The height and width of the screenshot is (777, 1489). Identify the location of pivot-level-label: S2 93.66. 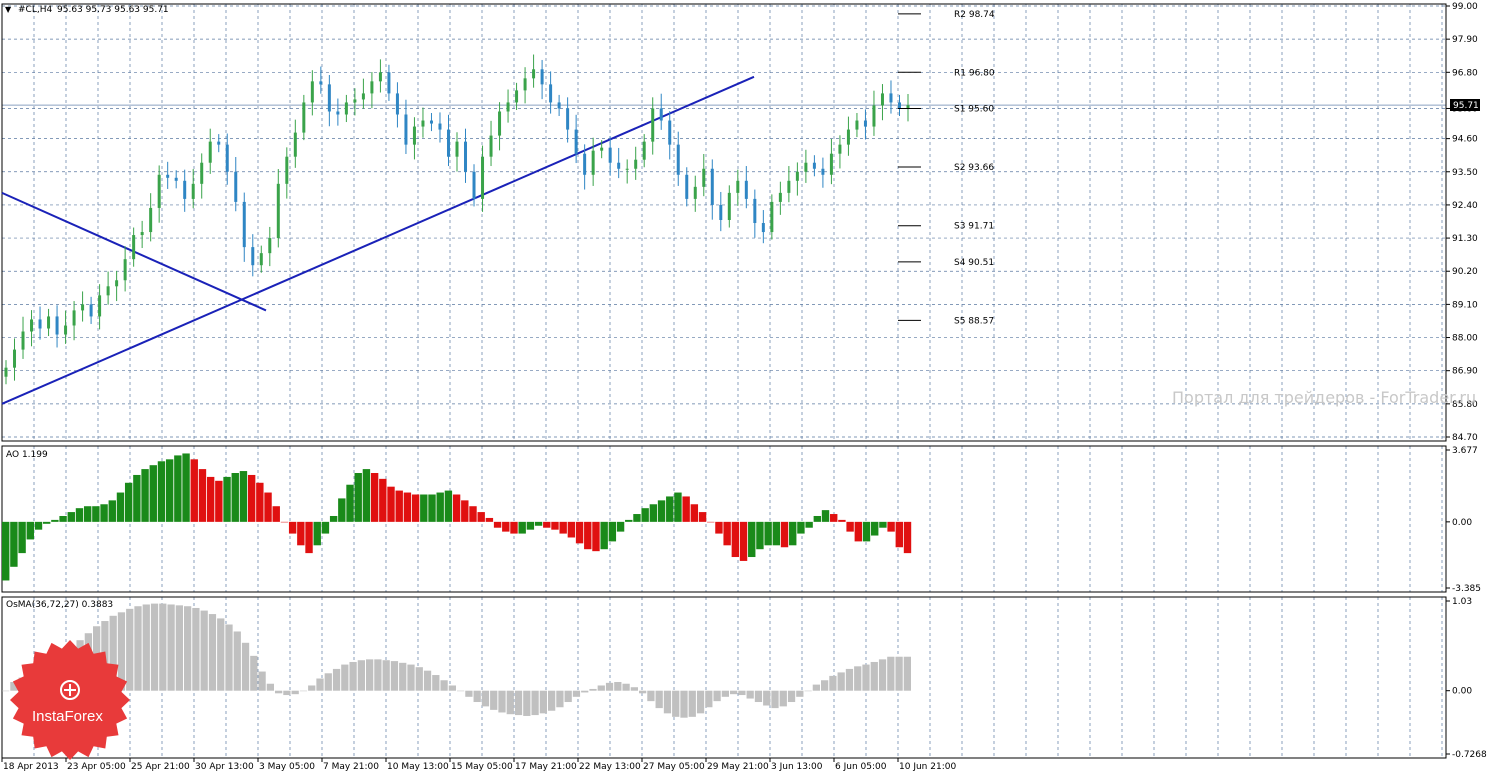
(974, 168).